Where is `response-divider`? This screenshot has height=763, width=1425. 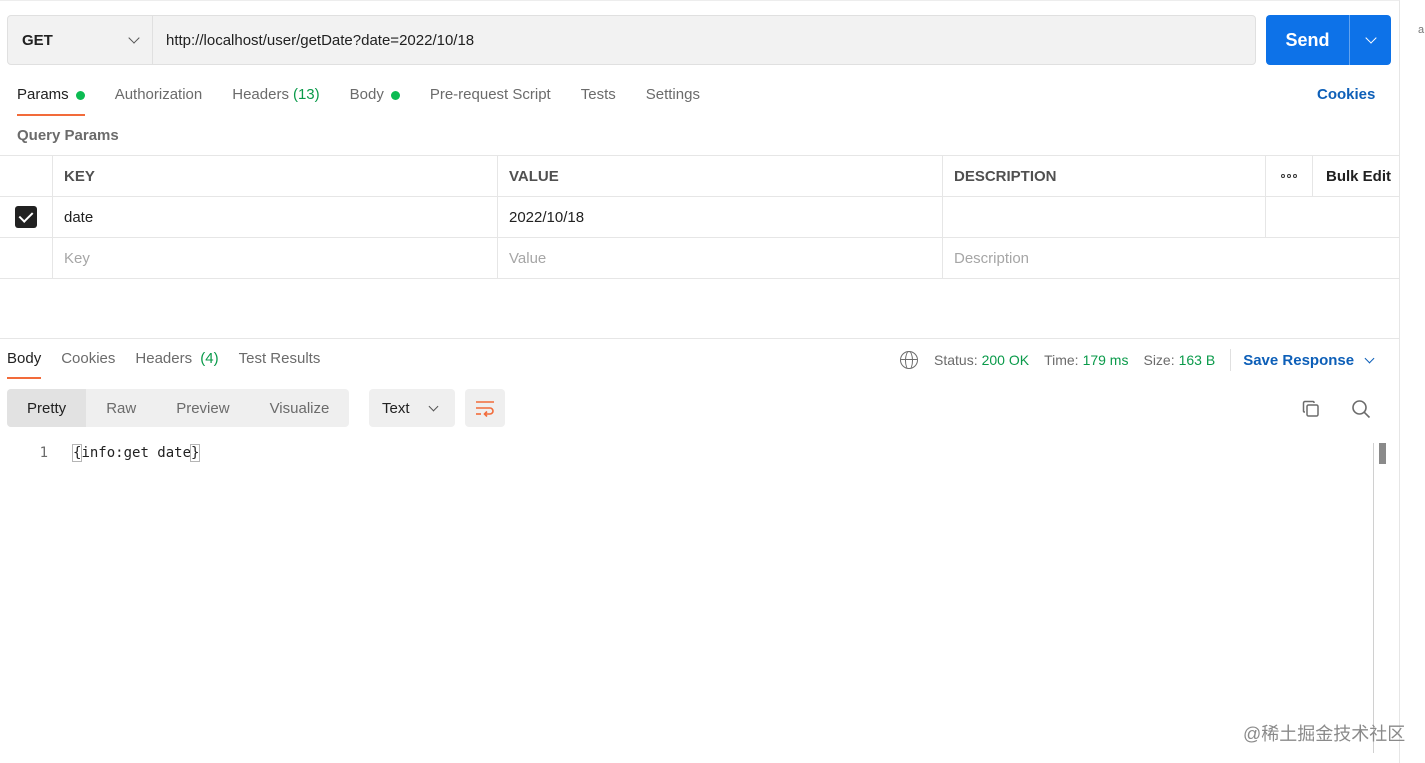 response-divider is located at coordinates (700, 338).